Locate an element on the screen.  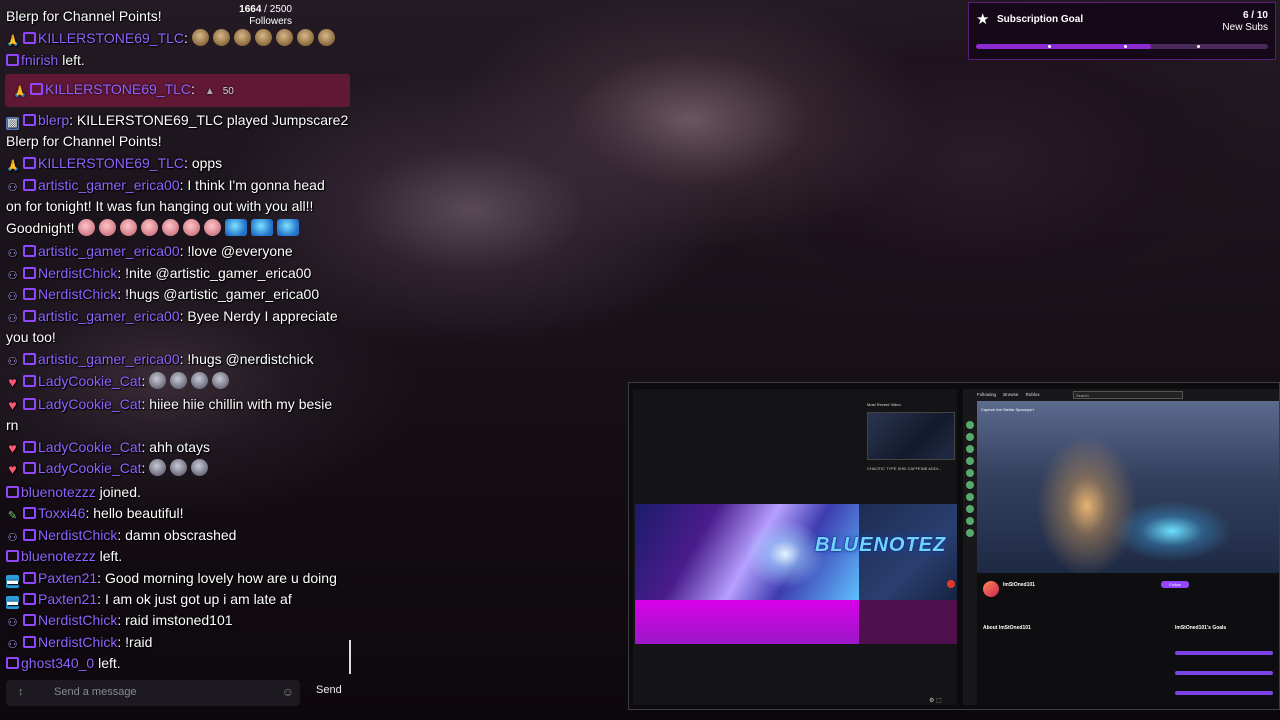
pencil-badge-icon: ✎ is located at coordinates (12, 516).